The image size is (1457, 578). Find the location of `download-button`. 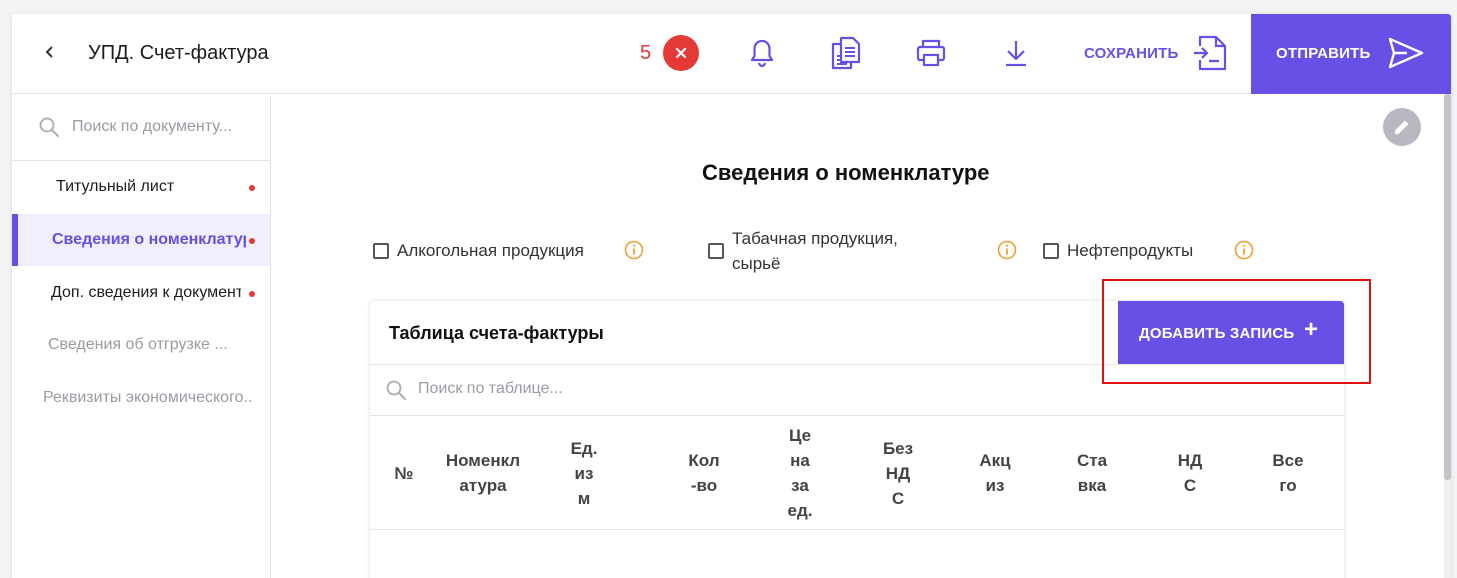

download-button is located at coordinates (1016, 53).